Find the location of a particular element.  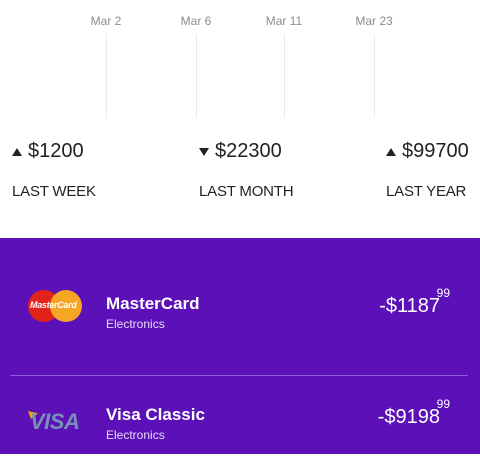

stat-value: $1200 is located at coordinates (56, 151).